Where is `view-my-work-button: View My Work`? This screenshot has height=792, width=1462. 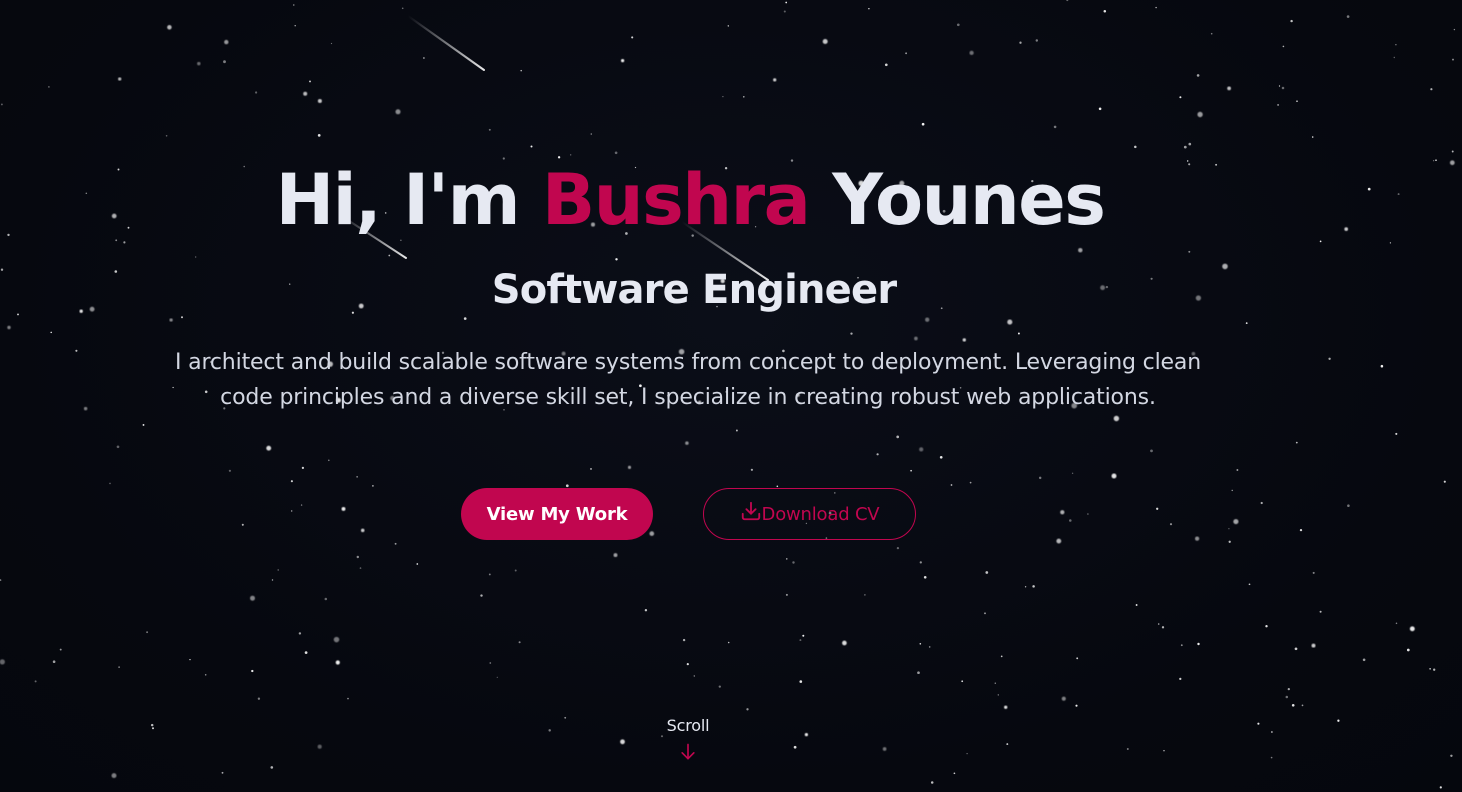 view-my-work-button: View My Work is located at coordinates (557, 514).